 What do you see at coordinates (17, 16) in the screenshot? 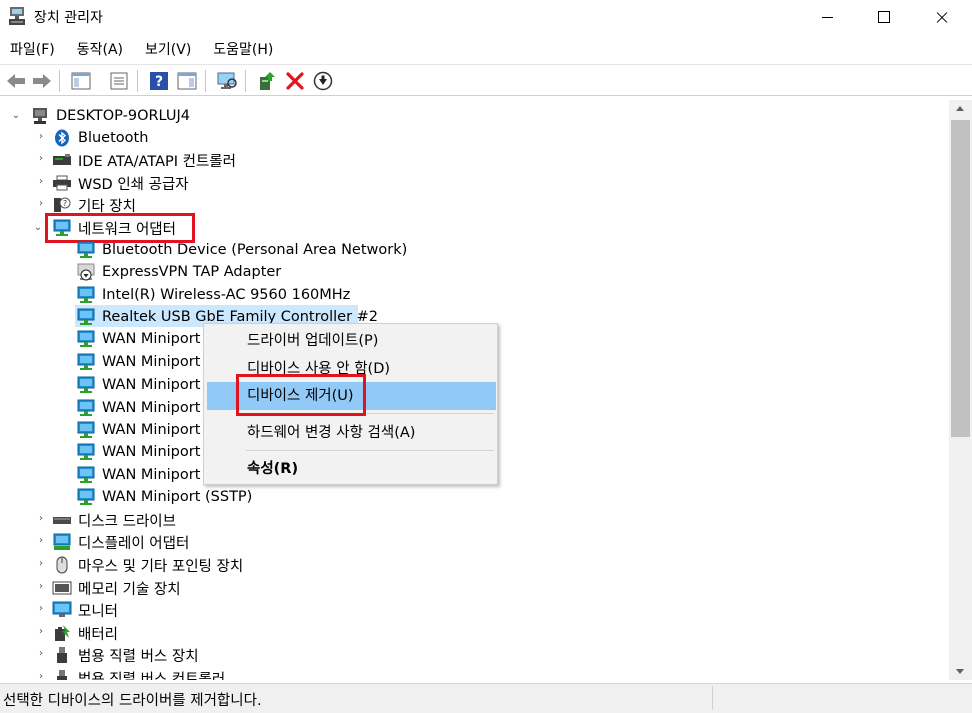
I see `device-manager-icon` at bounding box center [17, 16].